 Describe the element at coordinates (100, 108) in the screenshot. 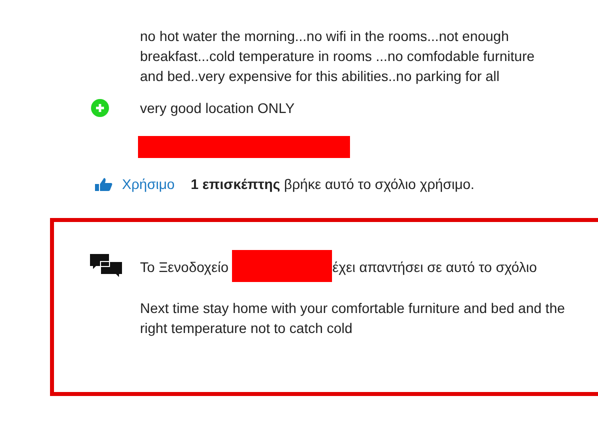

I see `plus-icon` at that location.